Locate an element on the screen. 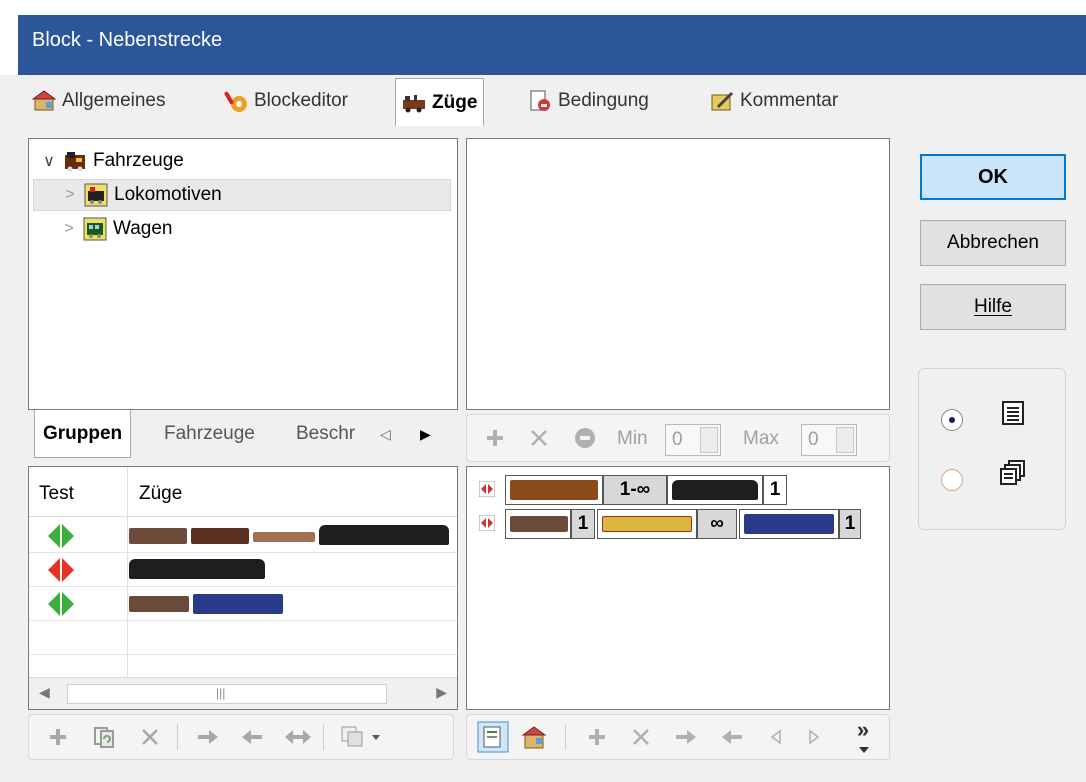 The width and height of the screenshot is (1086, 782). signal-green-icon is located at coordinates (60, 603).